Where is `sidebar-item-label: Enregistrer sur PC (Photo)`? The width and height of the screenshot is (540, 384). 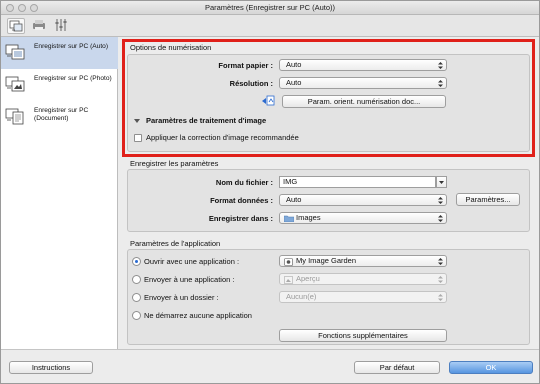
sidebar-item-label: Enregistrer sur PC (Photo) is located at coordinates (73, 78).